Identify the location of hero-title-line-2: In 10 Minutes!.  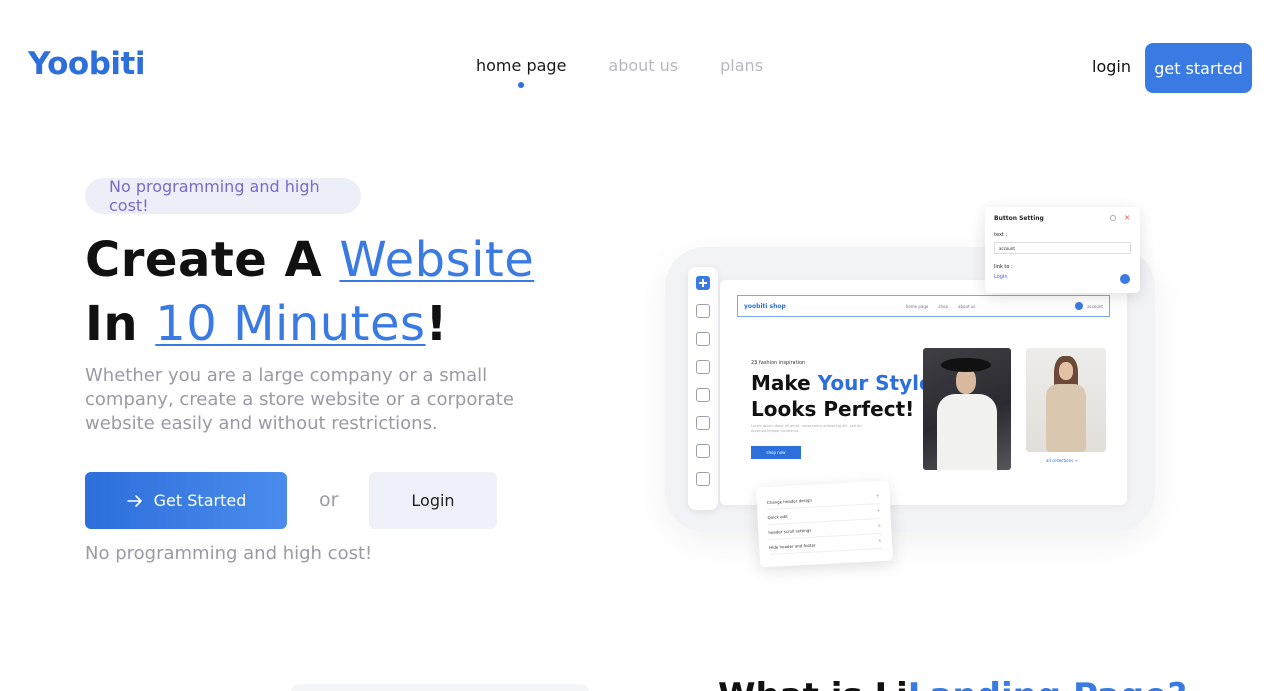
(266, 324).